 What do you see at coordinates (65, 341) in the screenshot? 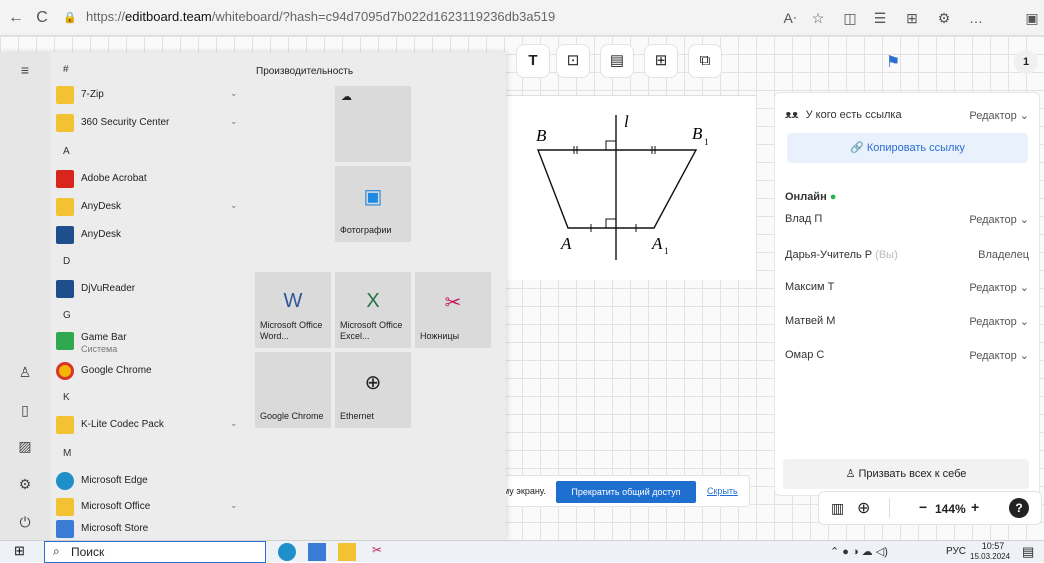
I see `gamebar-icon` at bounding box center [65, 341].